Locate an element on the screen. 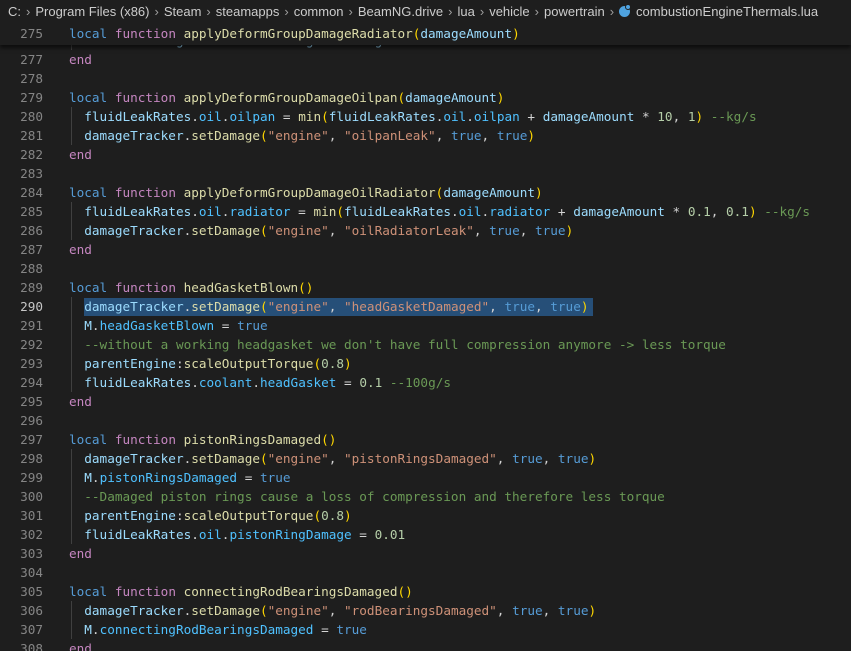  line-number: 300 is located at coordinates (31, 496).